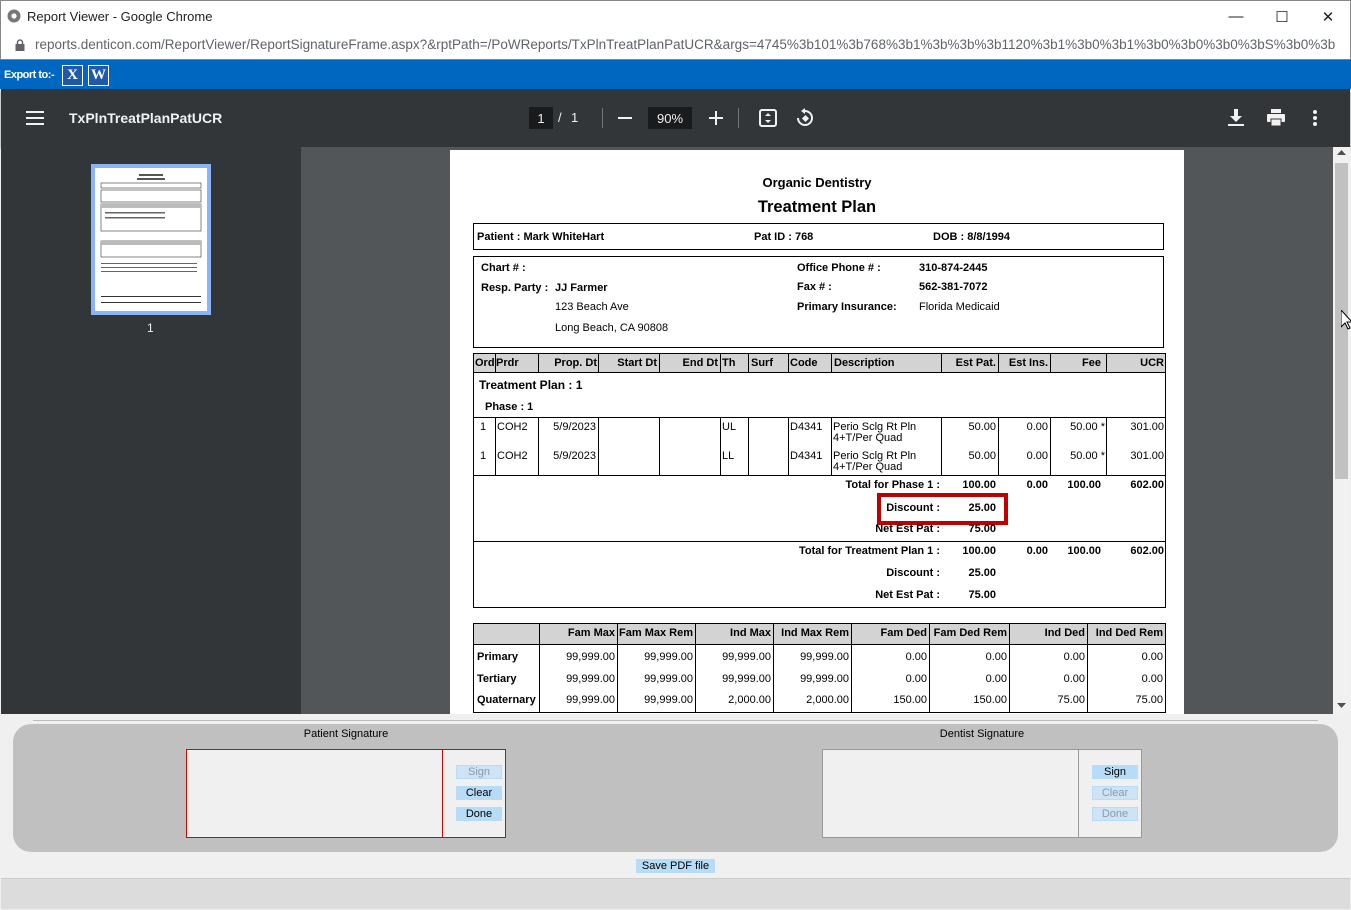  What do you see at coordinates (768, 118) in the screenshot?
I see `fit-page-icon` at bounding box center [768, 118].